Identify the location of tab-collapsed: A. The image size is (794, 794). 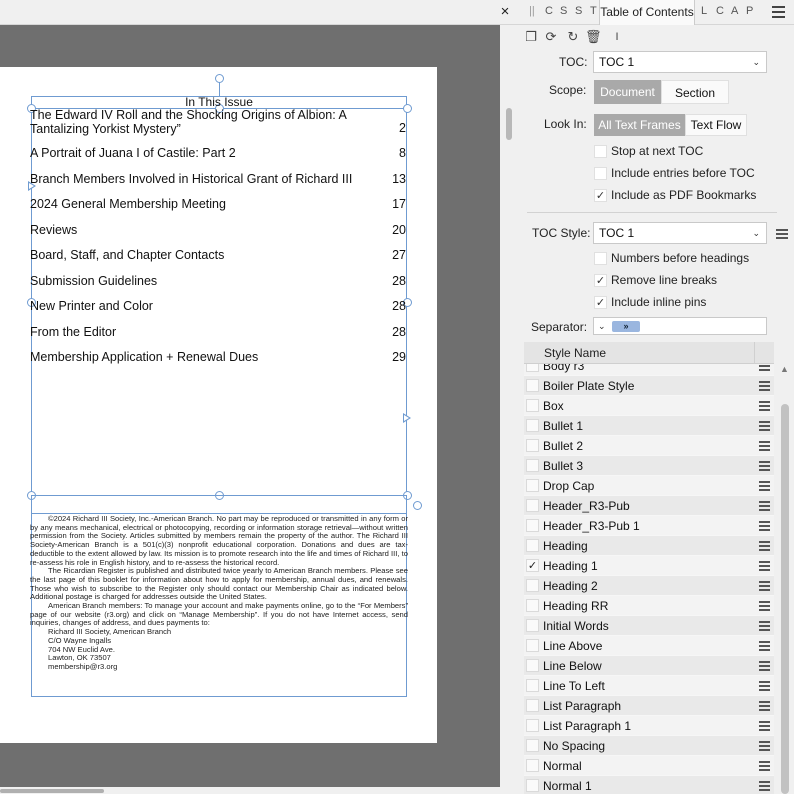
(734, 11).